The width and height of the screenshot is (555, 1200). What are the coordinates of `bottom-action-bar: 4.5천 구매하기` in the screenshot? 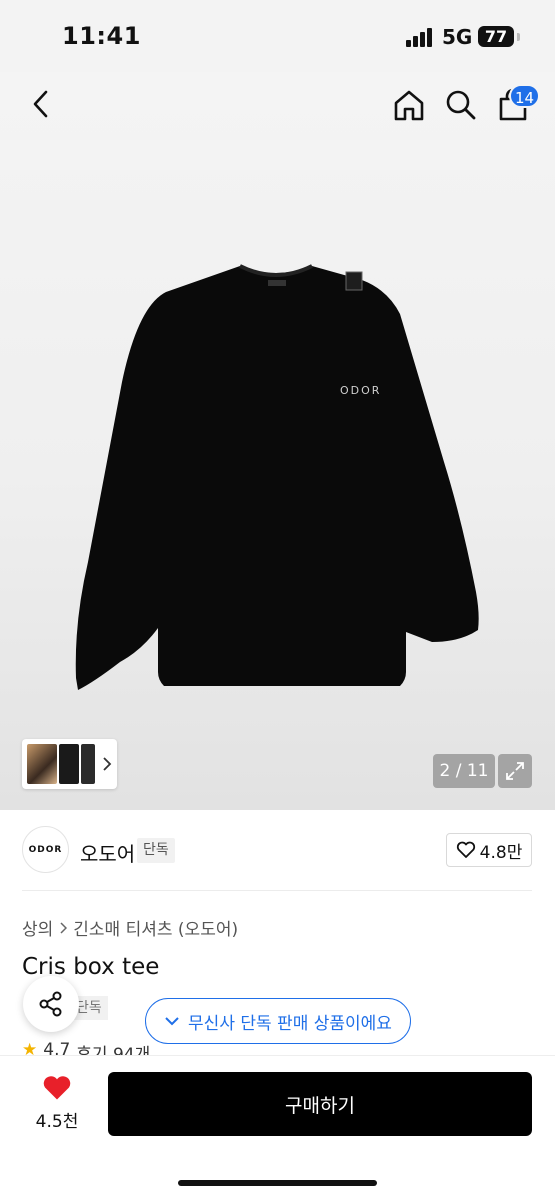 It's located at (277, 1127).